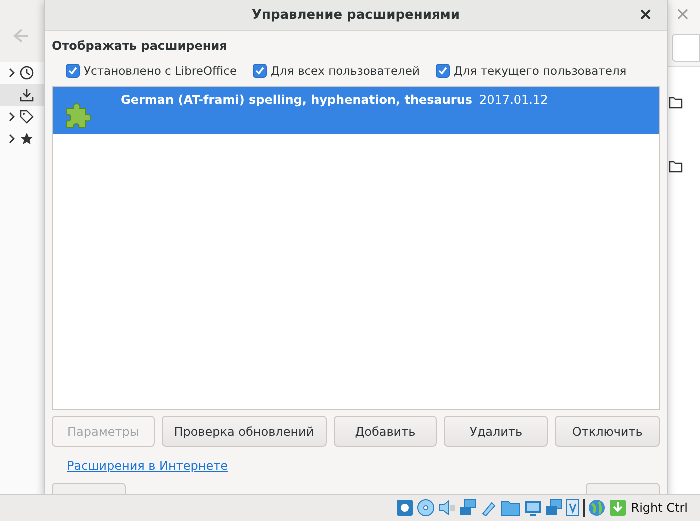 The height and width of the screenshot is (521, 700). What do you see at coordinates (607, 431) in the screenshot?
I see `dialog-button: Отключить` at bounding box center [607, 431].